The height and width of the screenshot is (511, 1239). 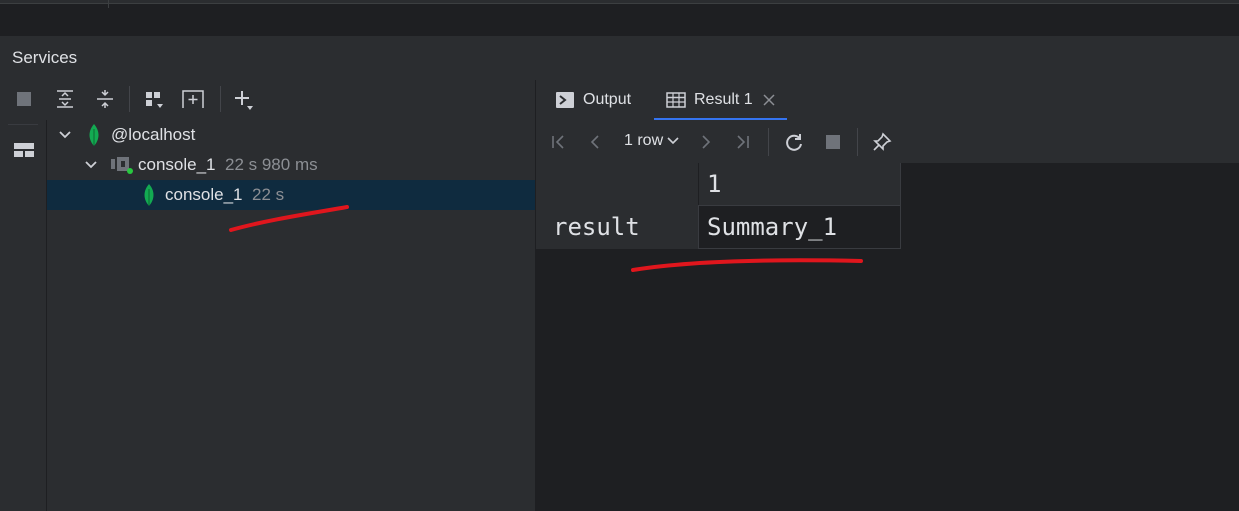 What do you see at coordinates (558, 142) in the screenshot?
I see `first-page-icon` at bounding box center [558, 142].